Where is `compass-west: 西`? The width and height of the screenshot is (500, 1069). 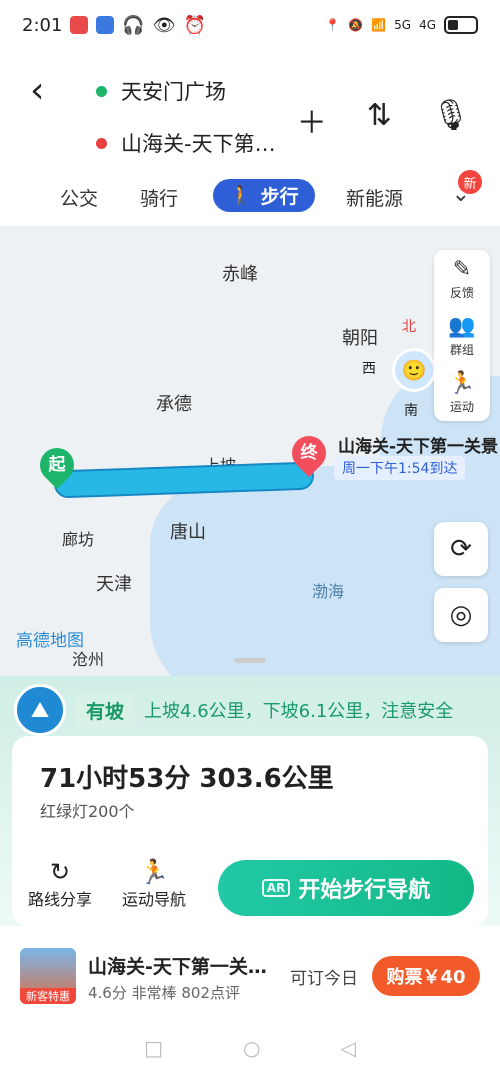 compass-west: 西 is located at coordinates (369, 369).